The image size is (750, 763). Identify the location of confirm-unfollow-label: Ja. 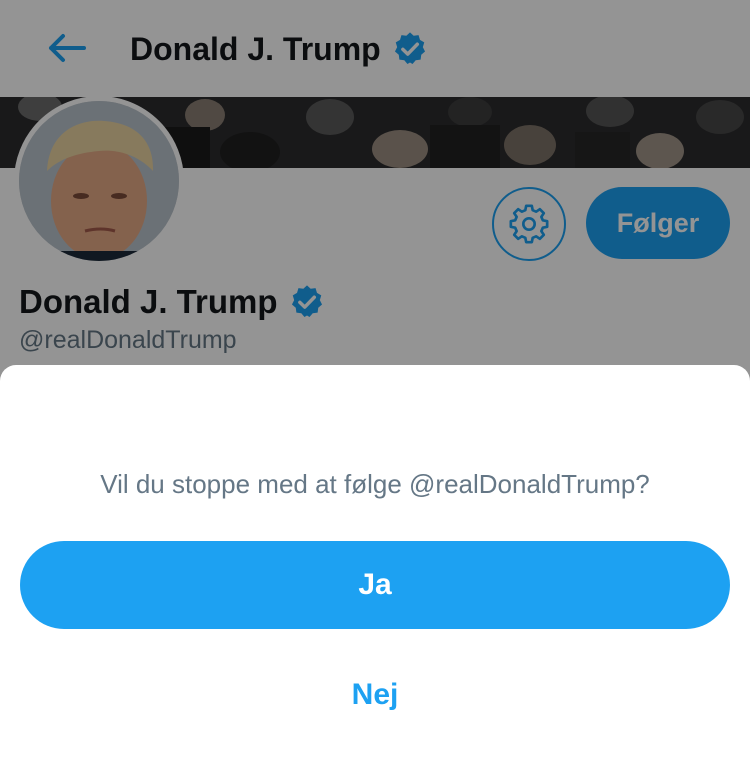
(375, 584).